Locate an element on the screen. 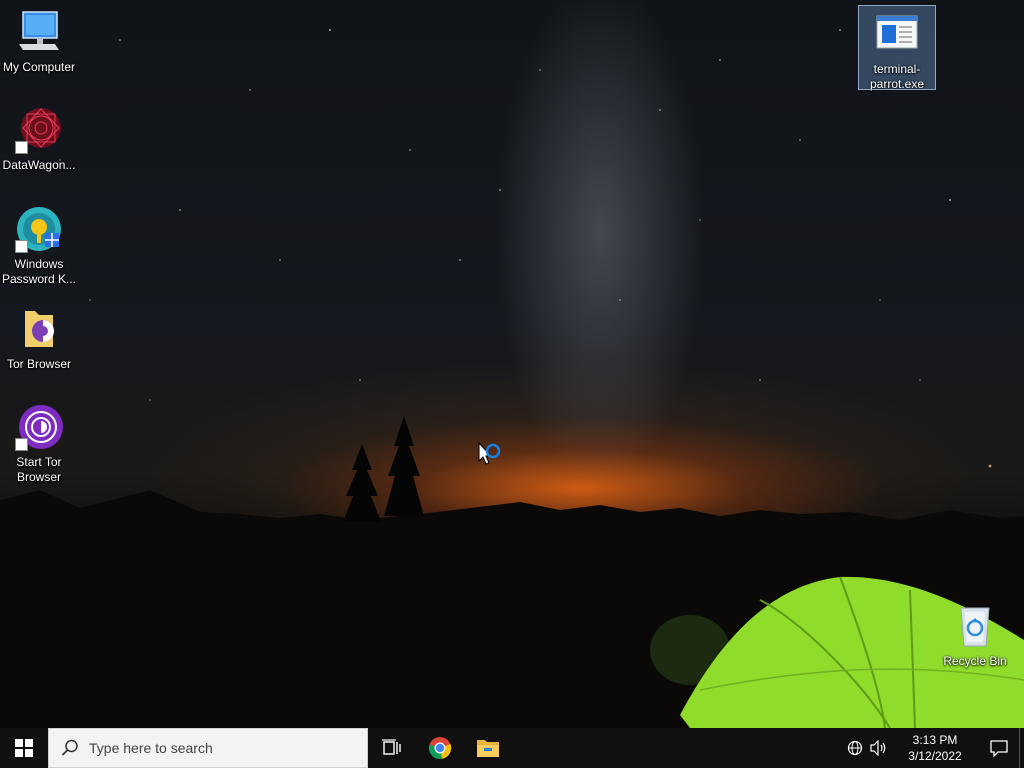  system-tray: 3:13 PM 3/12/2022 is located at coordinates (933, 748).